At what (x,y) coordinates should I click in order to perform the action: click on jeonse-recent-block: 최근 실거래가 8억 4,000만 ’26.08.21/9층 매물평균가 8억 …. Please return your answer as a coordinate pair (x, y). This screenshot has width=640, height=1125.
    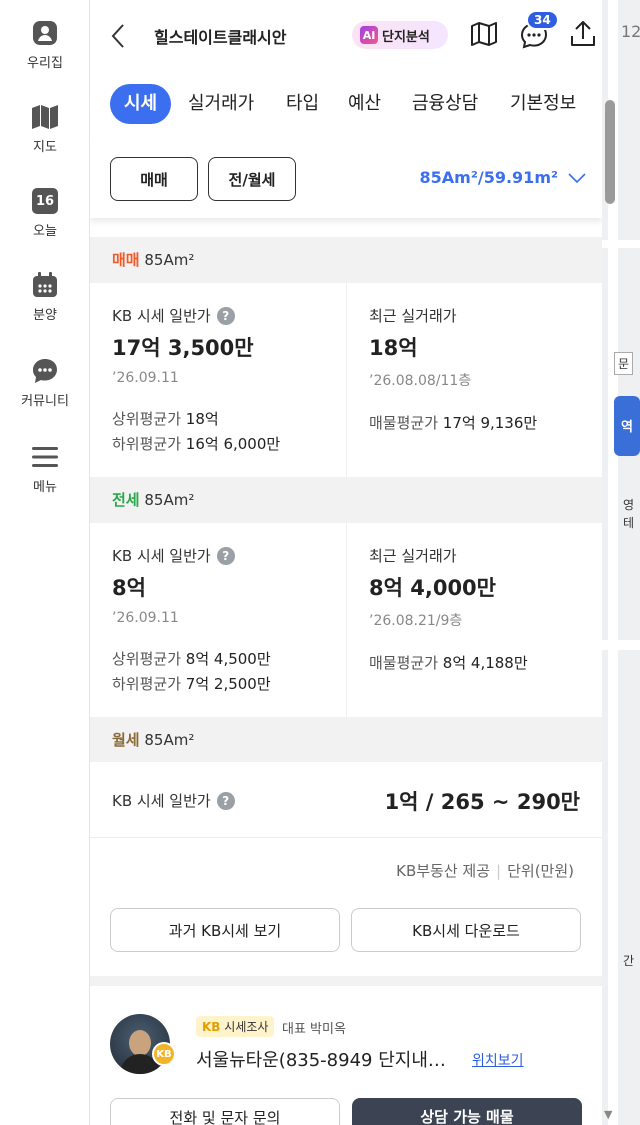
    Looking at the image, I should click on (474, 620).